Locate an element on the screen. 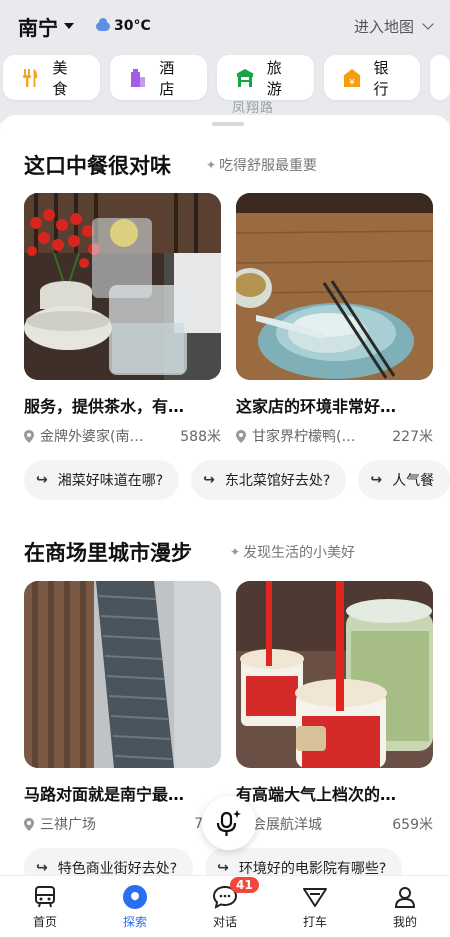  explore-pin-icon is located at coordinates (135, 897).